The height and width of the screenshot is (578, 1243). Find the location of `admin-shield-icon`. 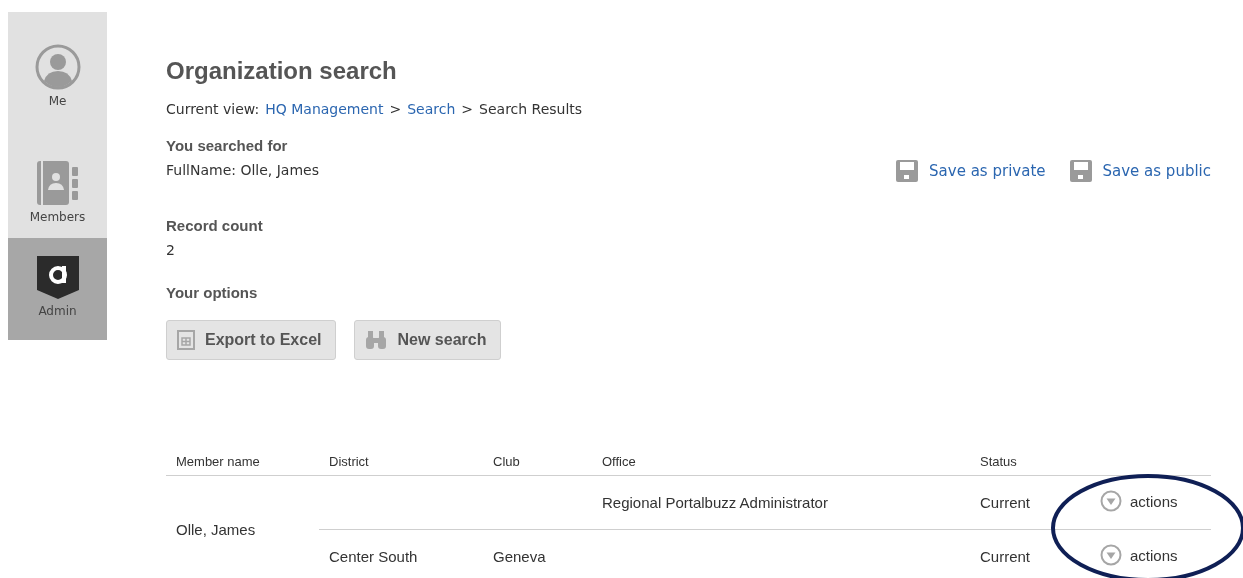

admin-shield-icon is located at coordinates (57, 277).